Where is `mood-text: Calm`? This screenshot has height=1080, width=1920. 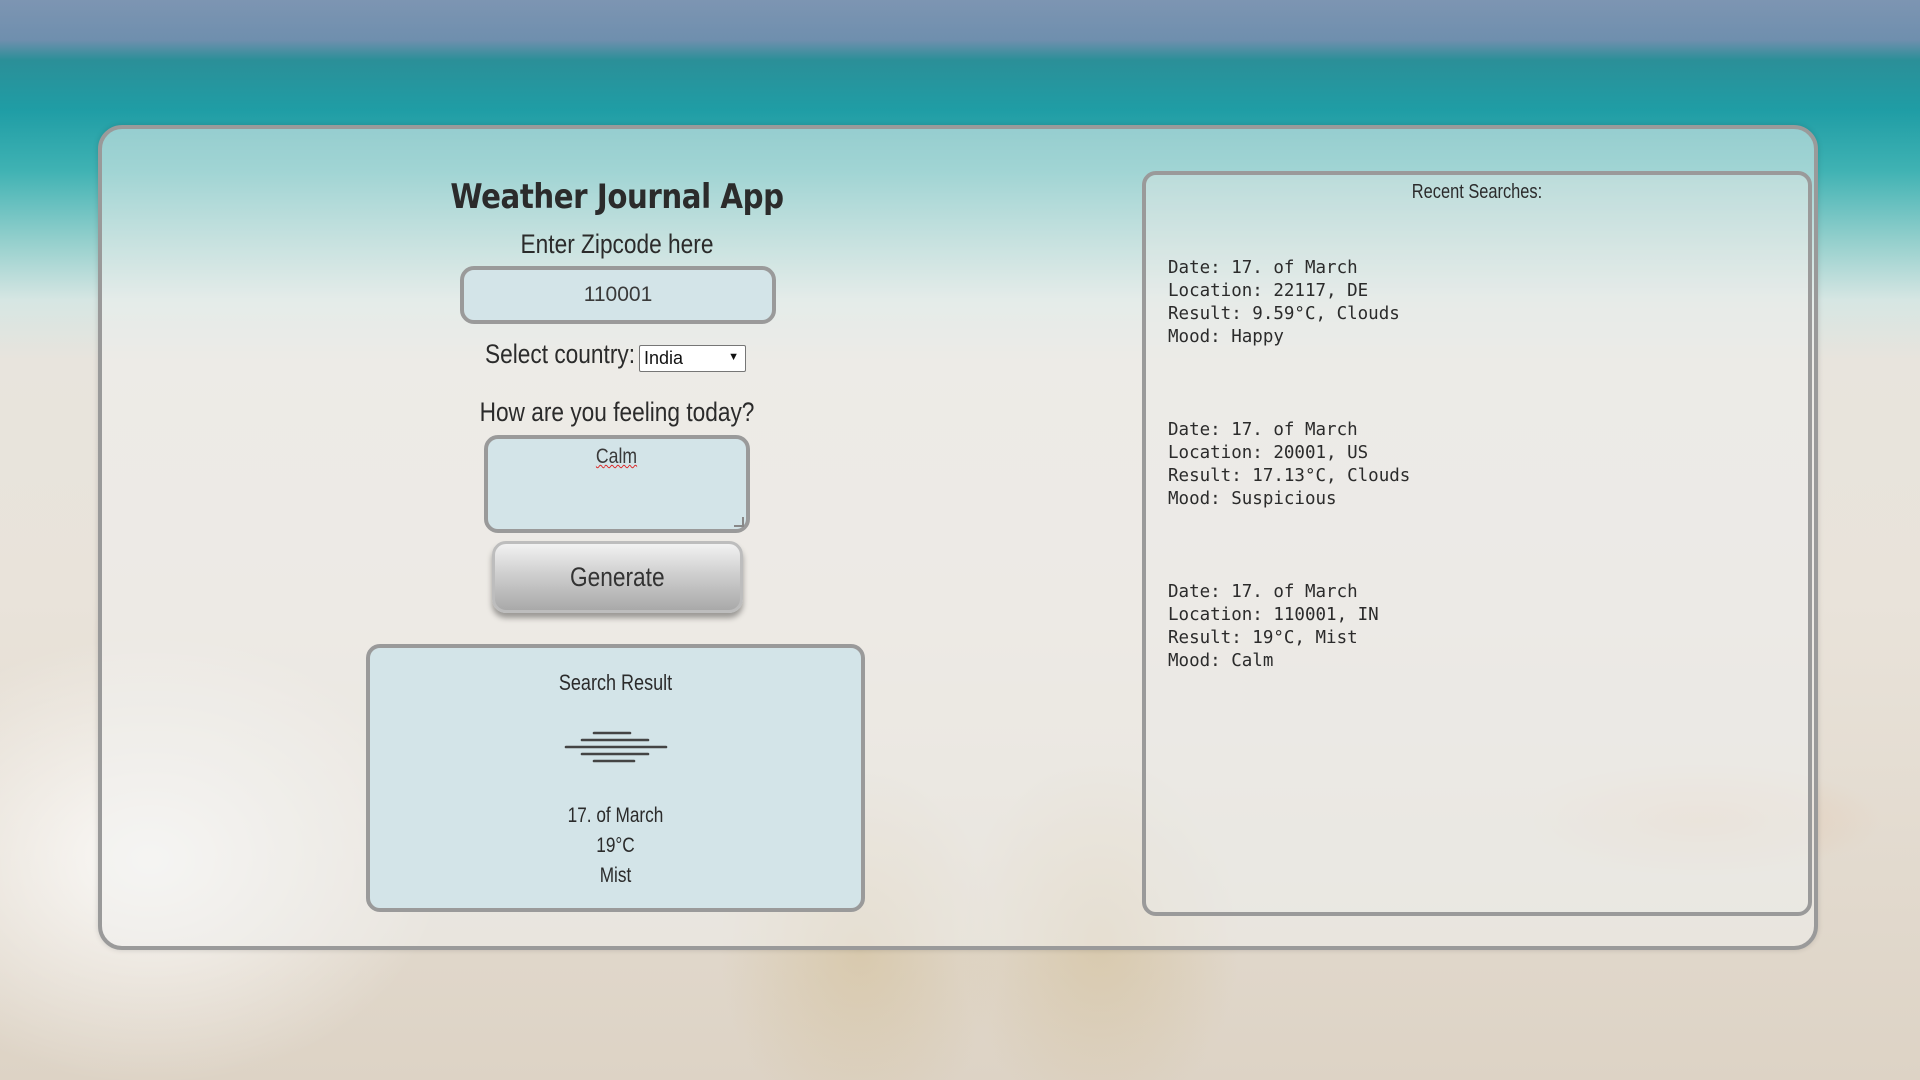 mood-text: Calm is located at coordinates (617, 456).